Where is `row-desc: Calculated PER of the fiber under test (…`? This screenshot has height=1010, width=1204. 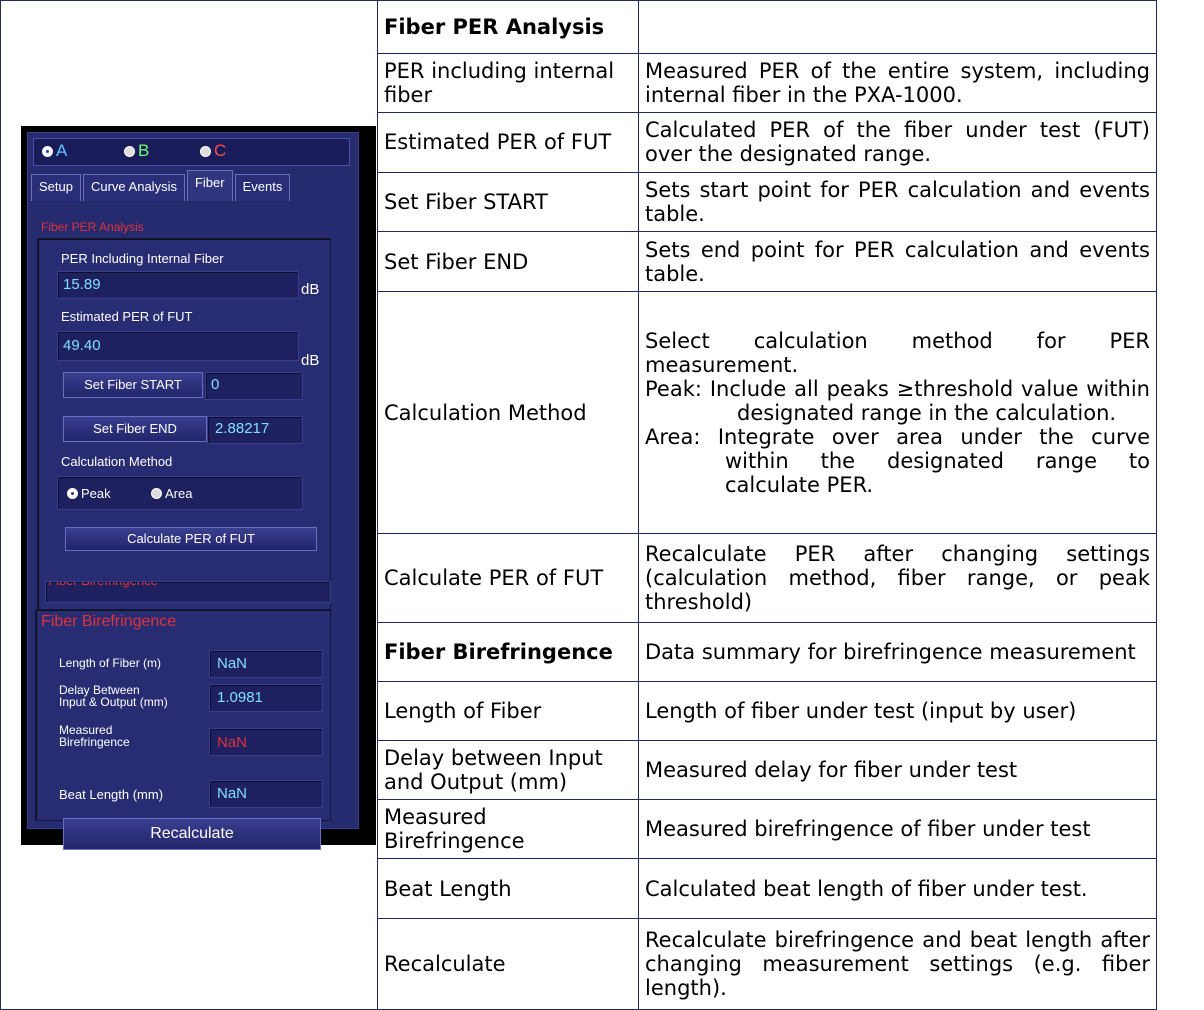 row-desc: Calculated PER of the fiber under test (… is located at coordinates (897, 142).